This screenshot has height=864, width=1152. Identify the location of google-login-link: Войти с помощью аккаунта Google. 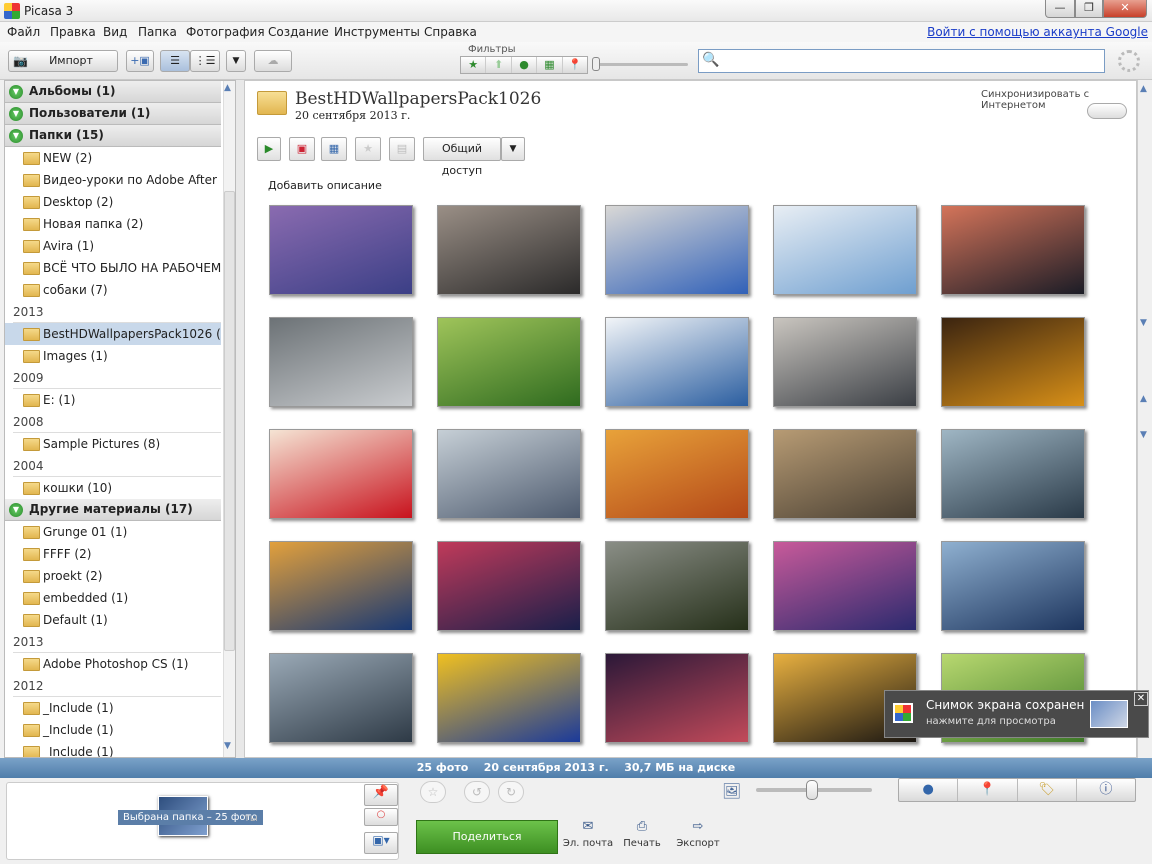
(1037, 32).